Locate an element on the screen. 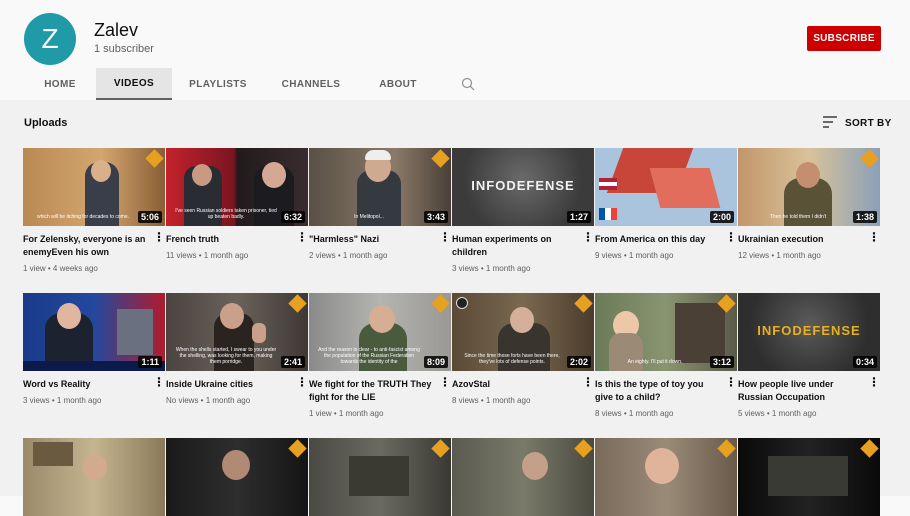  tab-playlists: PLAYLISTS is located at coordinates (218, 84).